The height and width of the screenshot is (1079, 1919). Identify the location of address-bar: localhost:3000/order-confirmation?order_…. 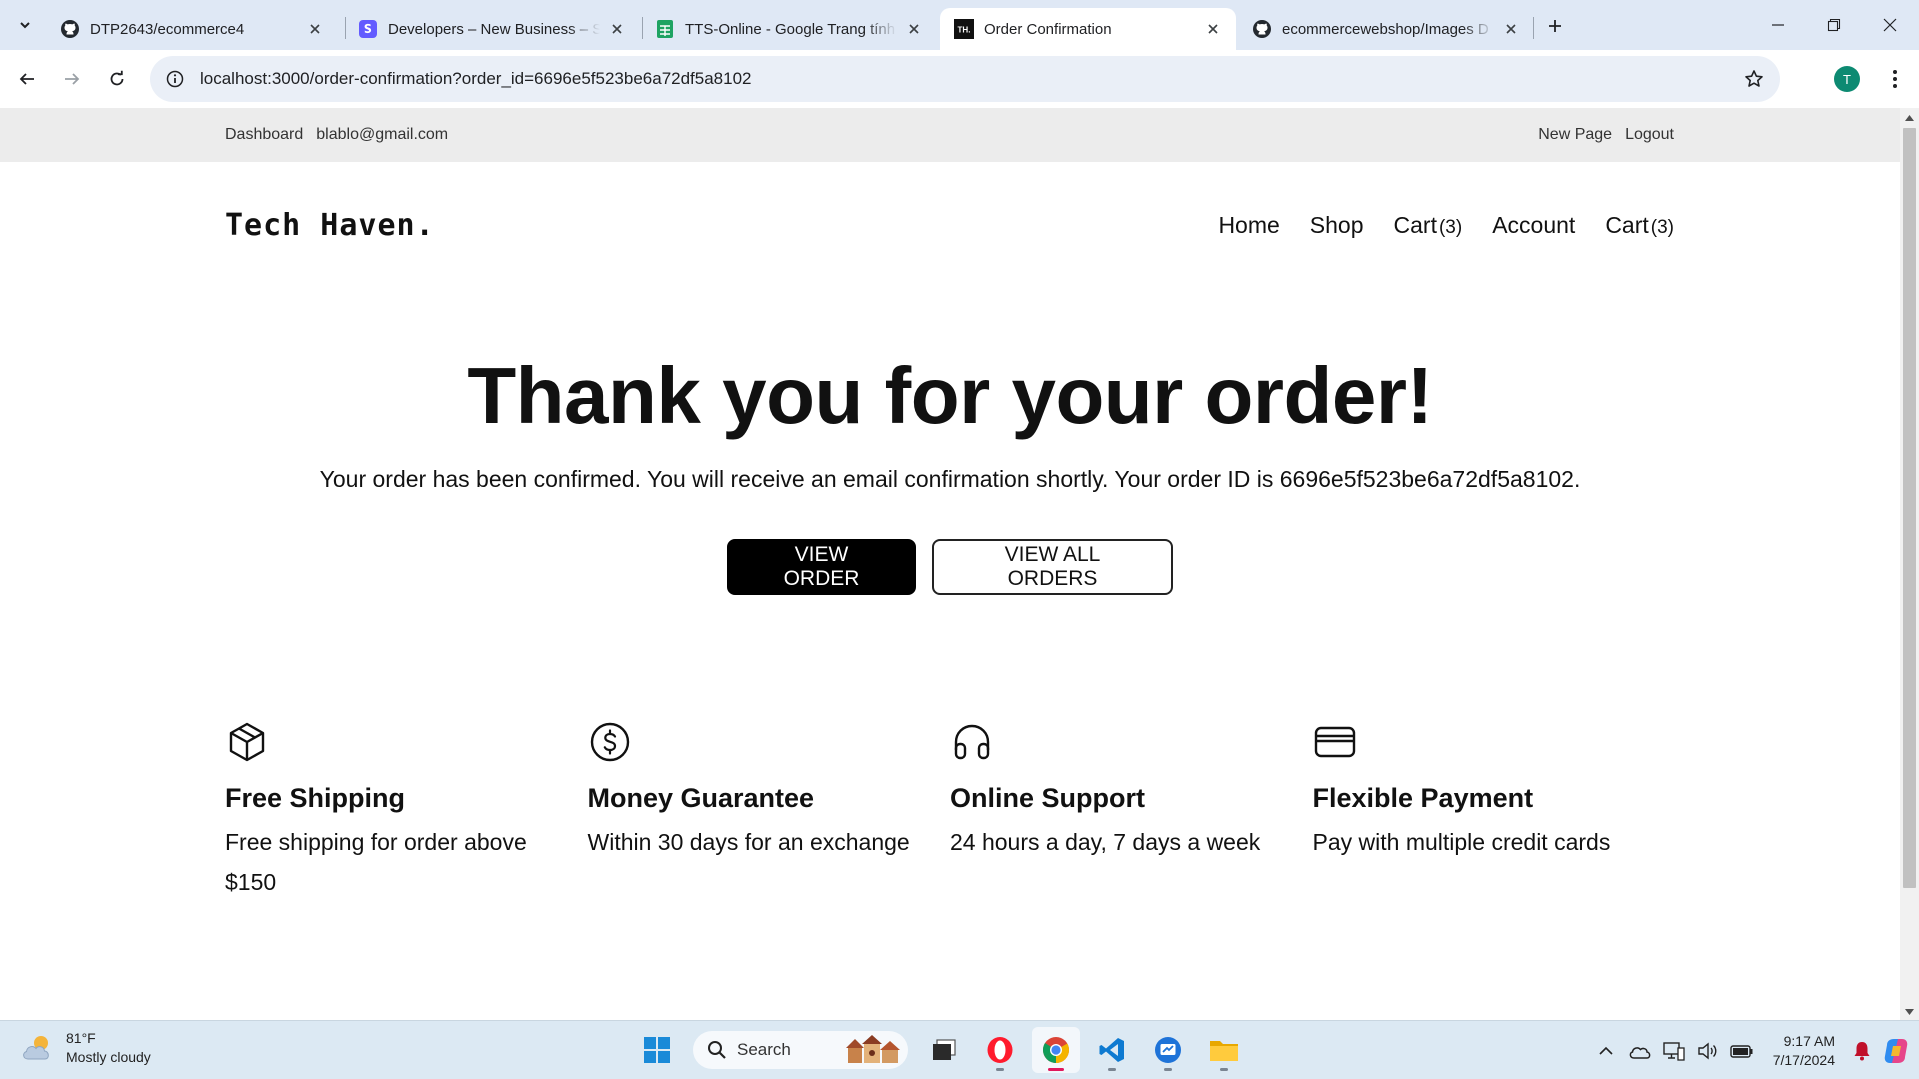
(965, 79).